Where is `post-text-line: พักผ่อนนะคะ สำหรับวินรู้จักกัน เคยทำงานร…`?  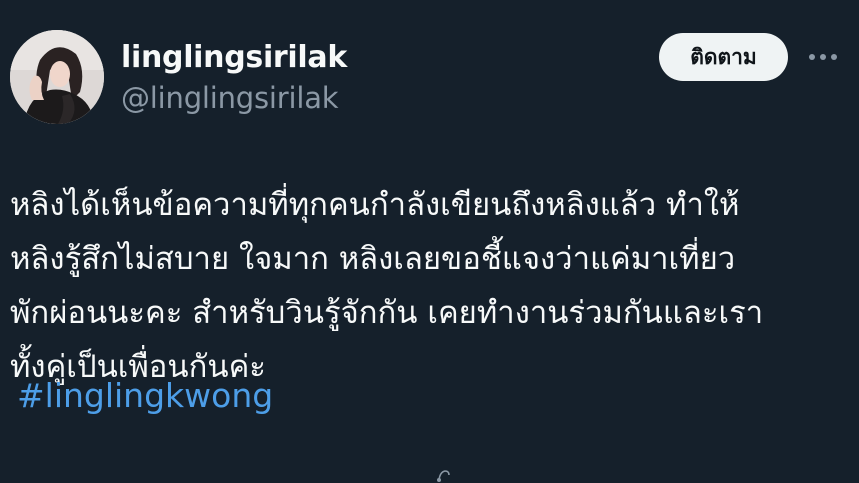
post-text-line: พักผ่อนนะคะ สำหรับวินรู้จักกัน เคยทำงานร… is located at coordinates (387, 313).